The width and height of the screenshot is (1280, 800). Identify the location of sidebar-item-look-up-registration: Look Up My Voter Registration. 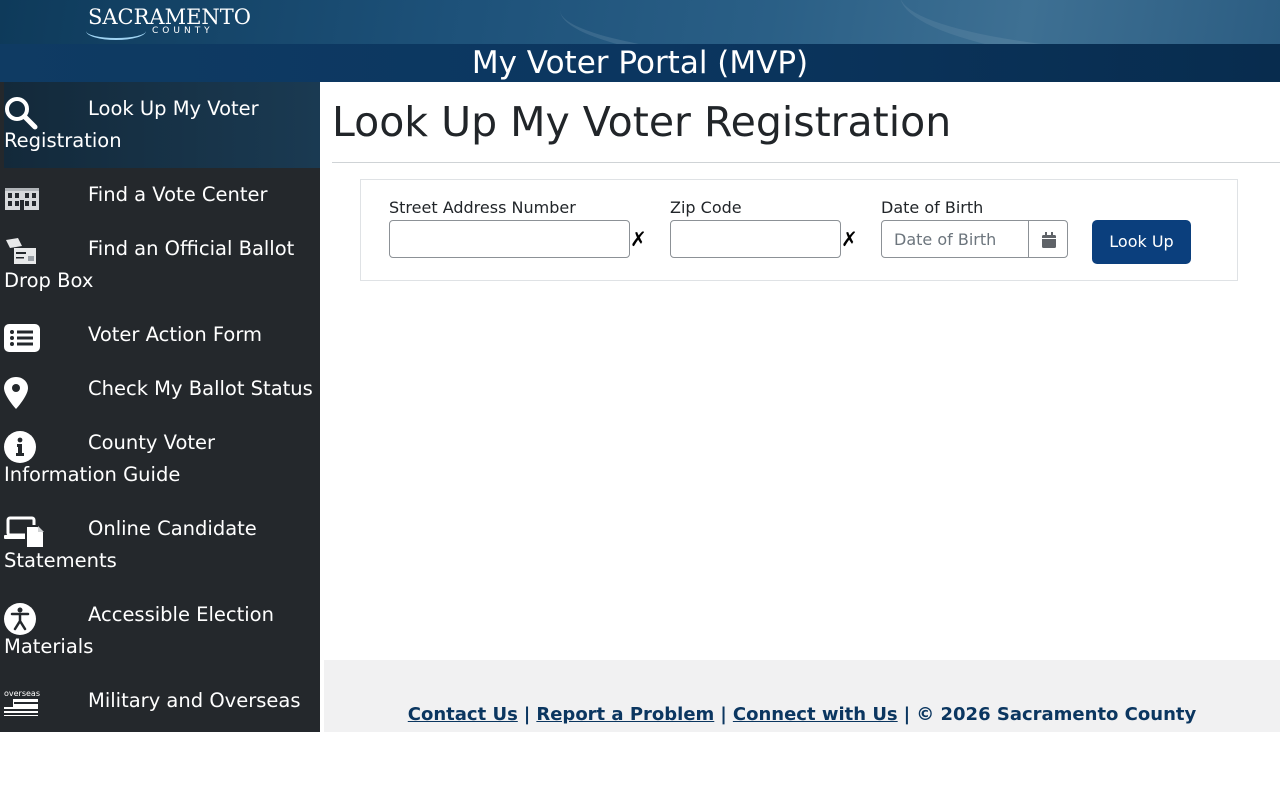
(162, 125).